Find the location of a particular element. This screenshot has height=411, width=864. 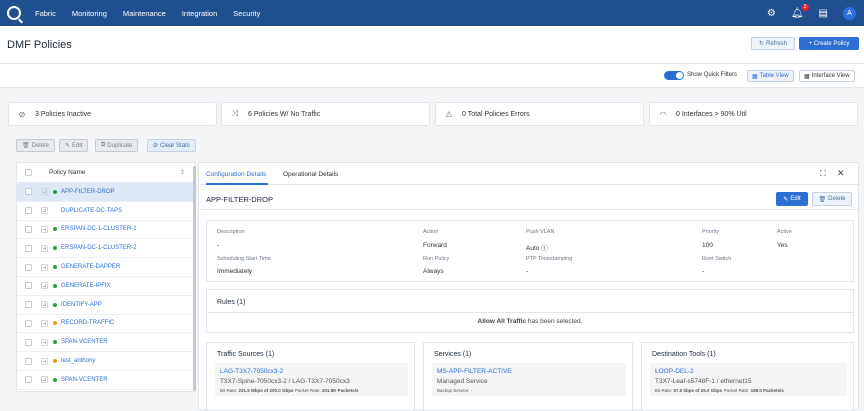

tool-link: LOOP-DEL-2 is located at coordinates (674, 371).